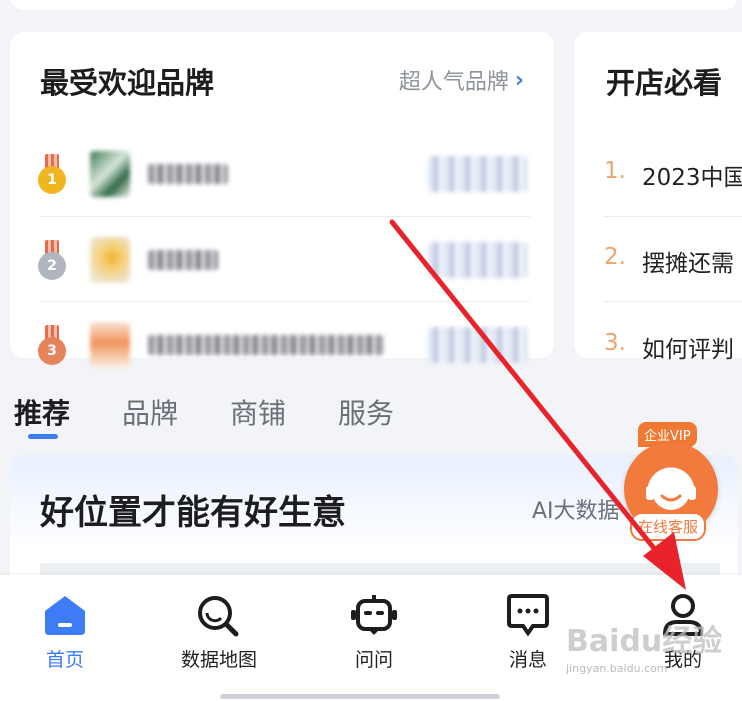 This screenshot has height=701, width=742. What do you see at coordinates (644, 641) in the screenshot?
I see `watermark-brand: Baidu经验` at bounding box center [644, 641].